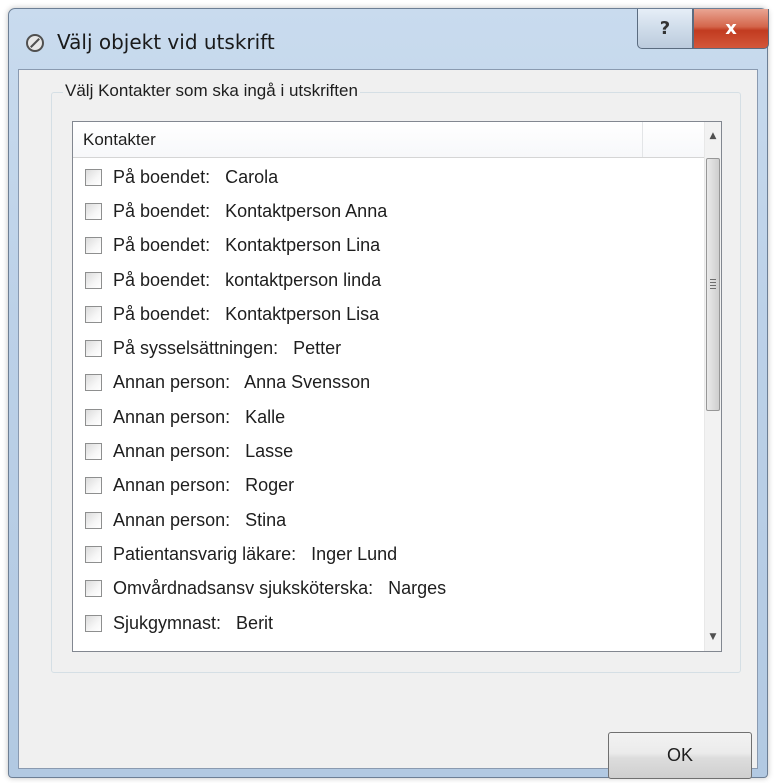 The image size is (781, 783). Describe the element at coordinates (388, 348) in the screenshot. I see `list-item: På sysselsättningen: Petter` at that location.